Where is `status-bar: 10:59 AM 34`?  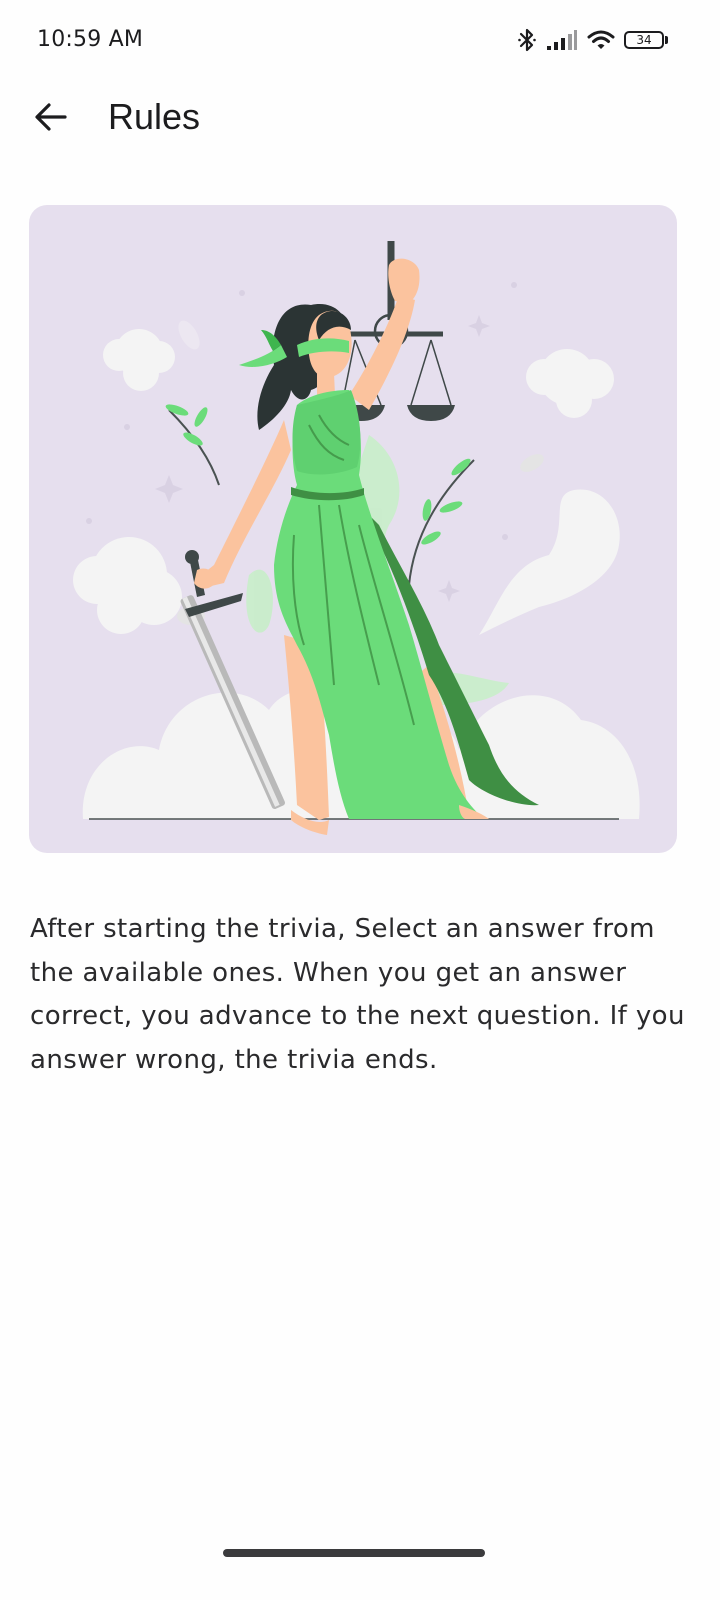 status-bar: 10:59 AM 34 is located at coordinates (360, 40).